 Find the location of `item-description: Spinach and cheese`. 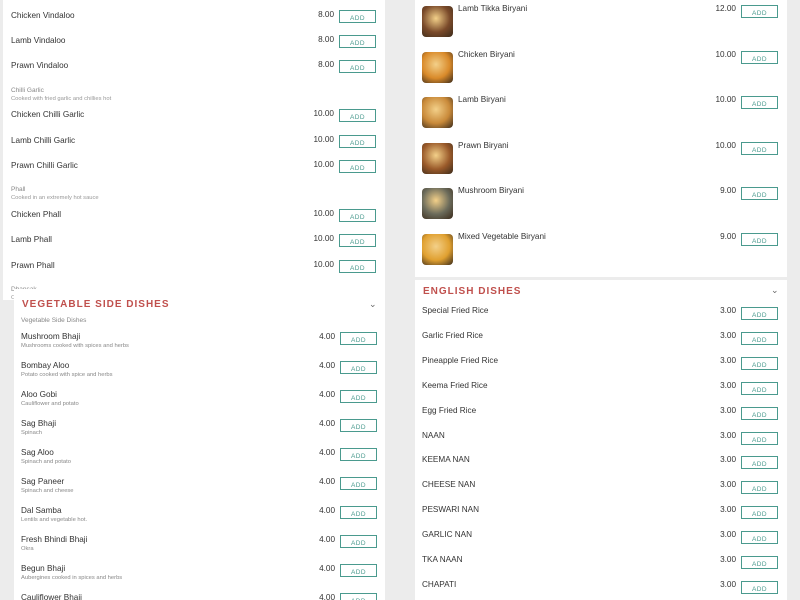

item-description: Spinach and cheese is located at coordinates (47, 491).